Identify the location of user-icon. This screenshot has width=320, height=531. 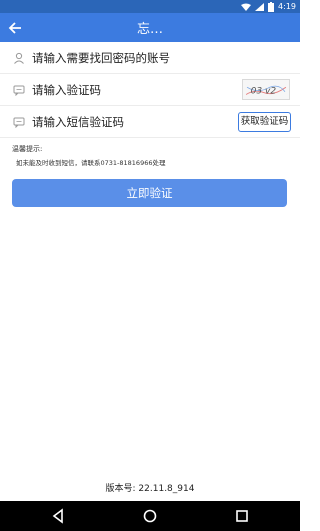
(19, 58).